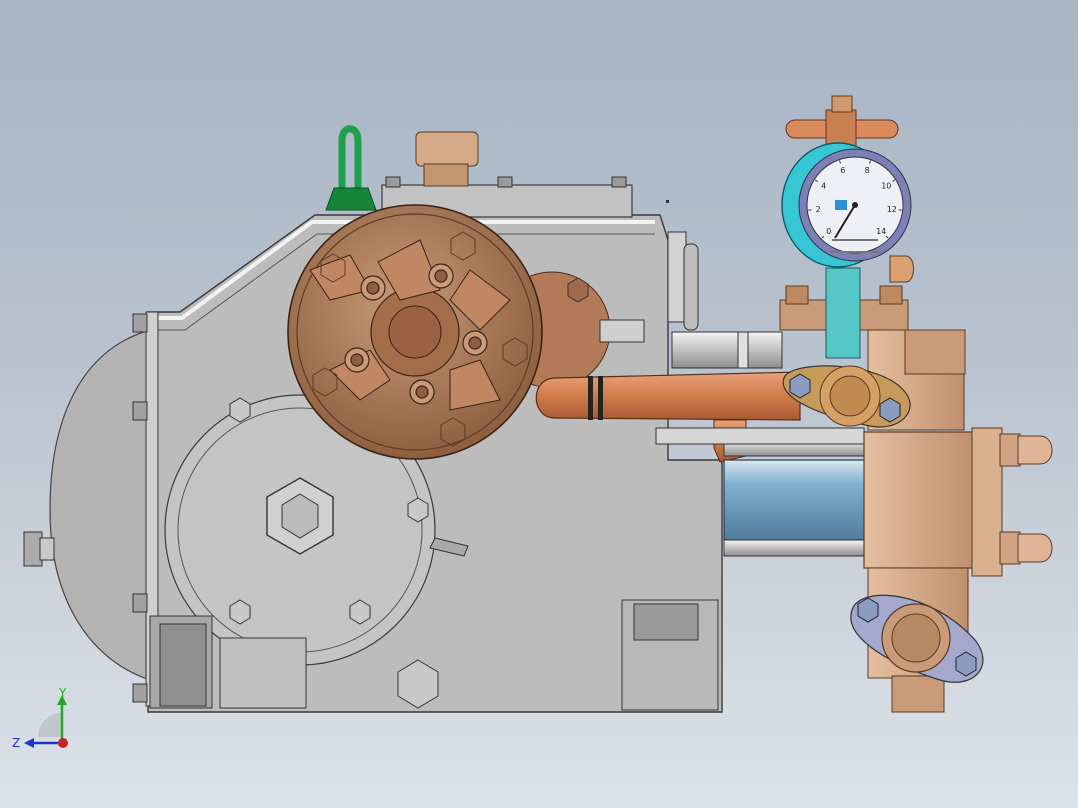 The image size is (1078, 808). I want to click on orientation-triad: Y Z, so click(45, 720).